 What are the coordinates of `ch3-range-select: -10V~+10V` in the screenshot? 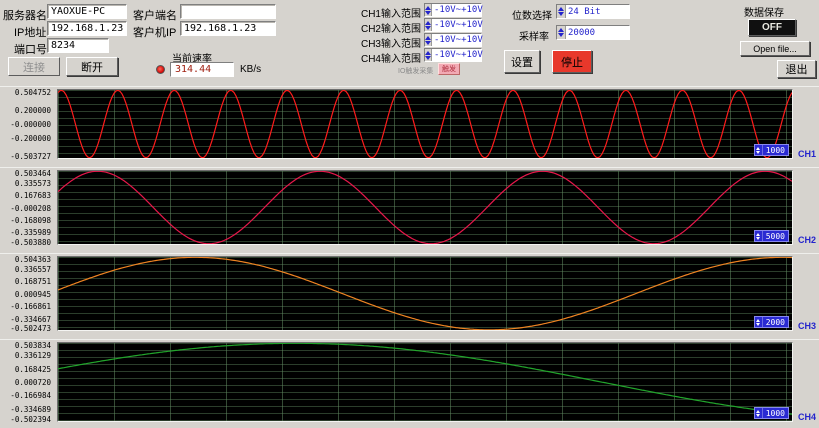 It's located at (453, 40).